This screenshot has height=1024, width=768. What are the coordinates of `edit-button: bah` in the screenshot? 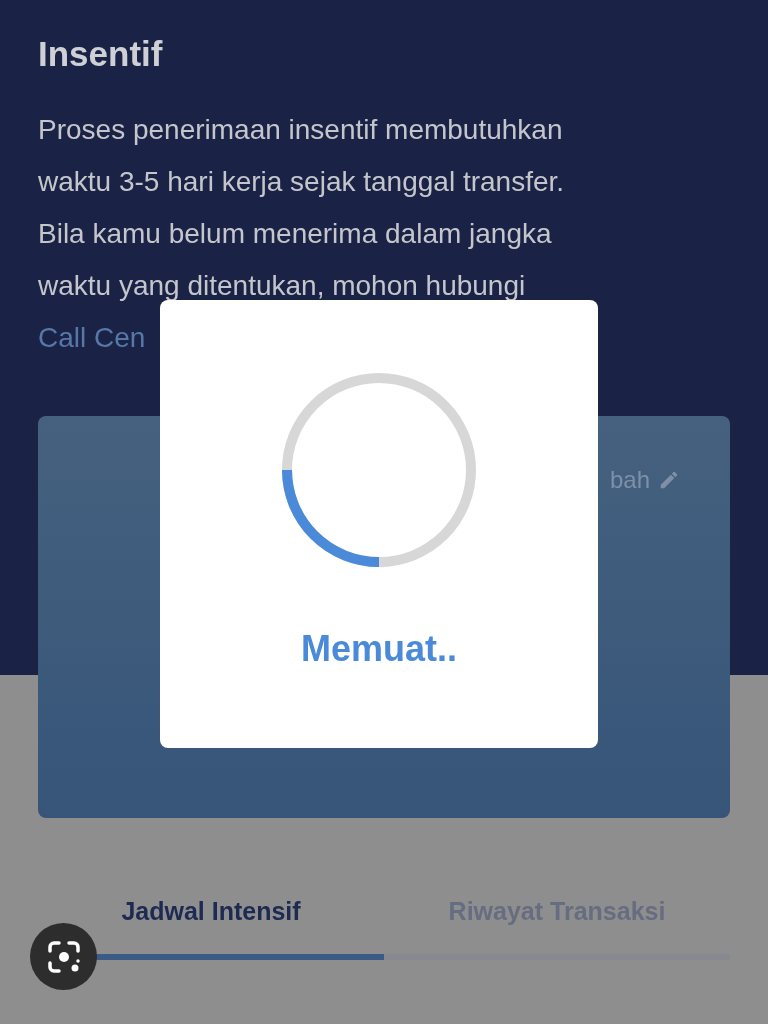 It's located at (644, 480).